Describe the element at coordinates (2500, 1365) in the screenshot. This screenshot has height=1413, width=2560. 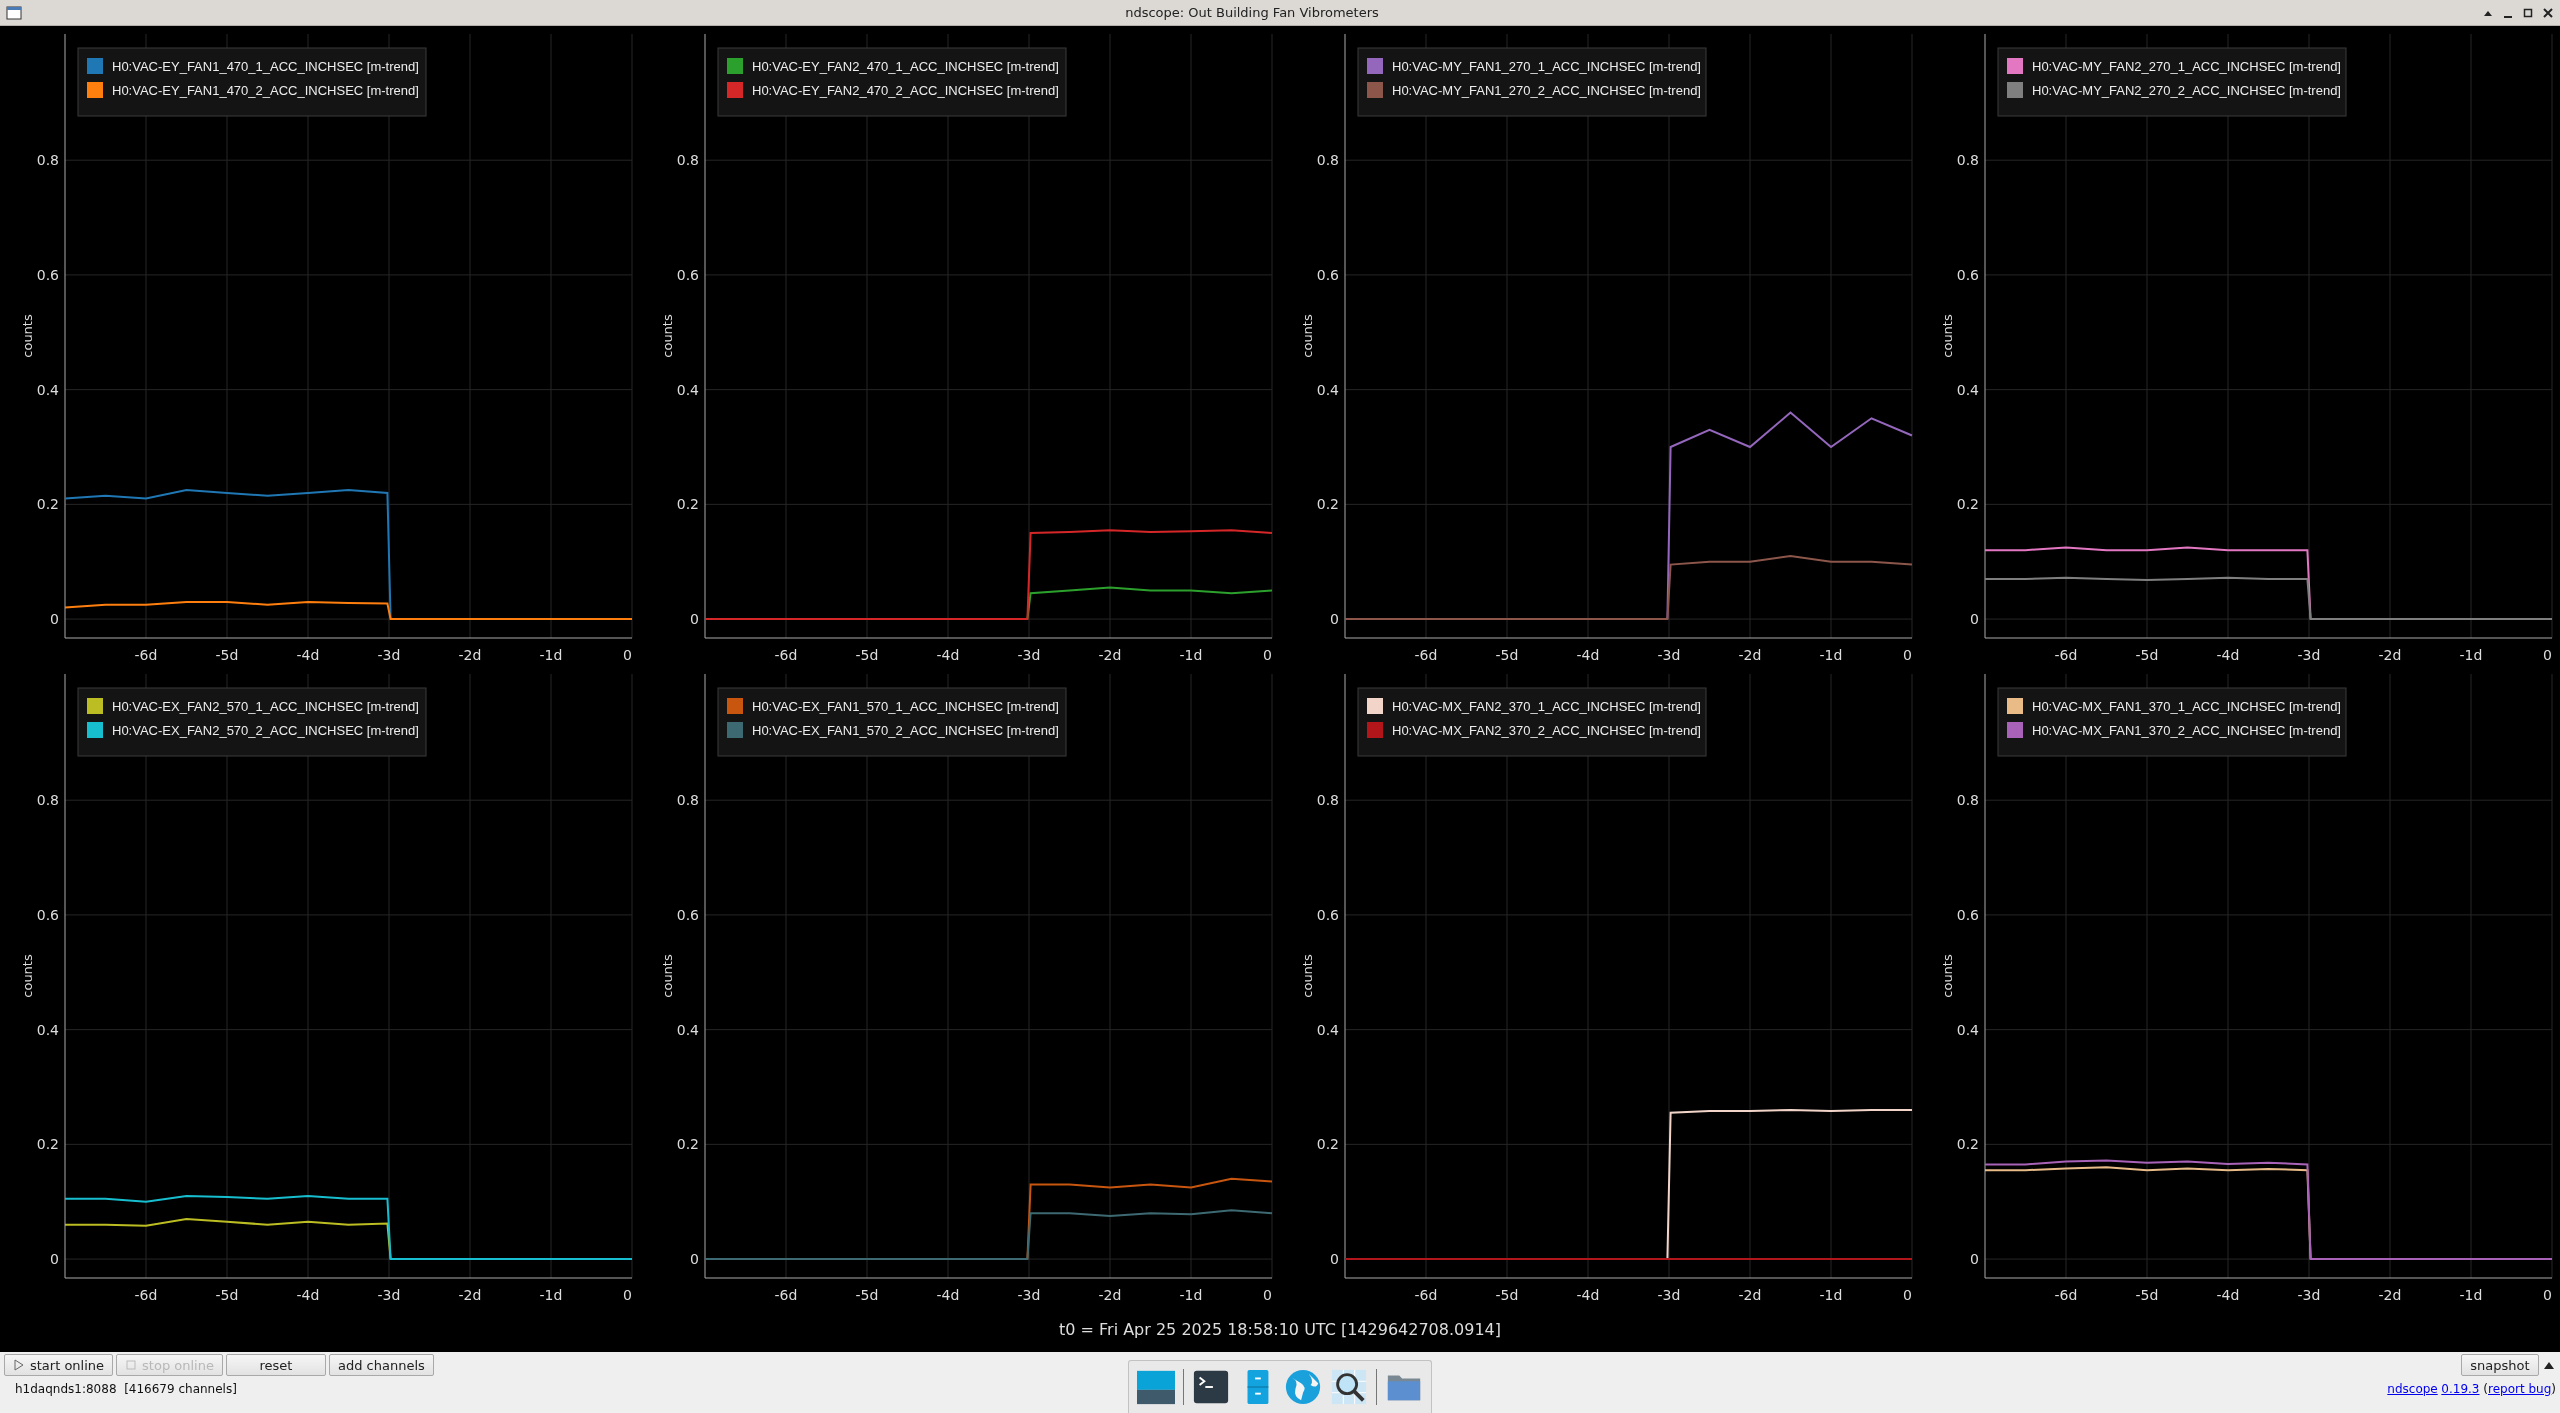
I see `snapshot-button: snapshot` at that location.